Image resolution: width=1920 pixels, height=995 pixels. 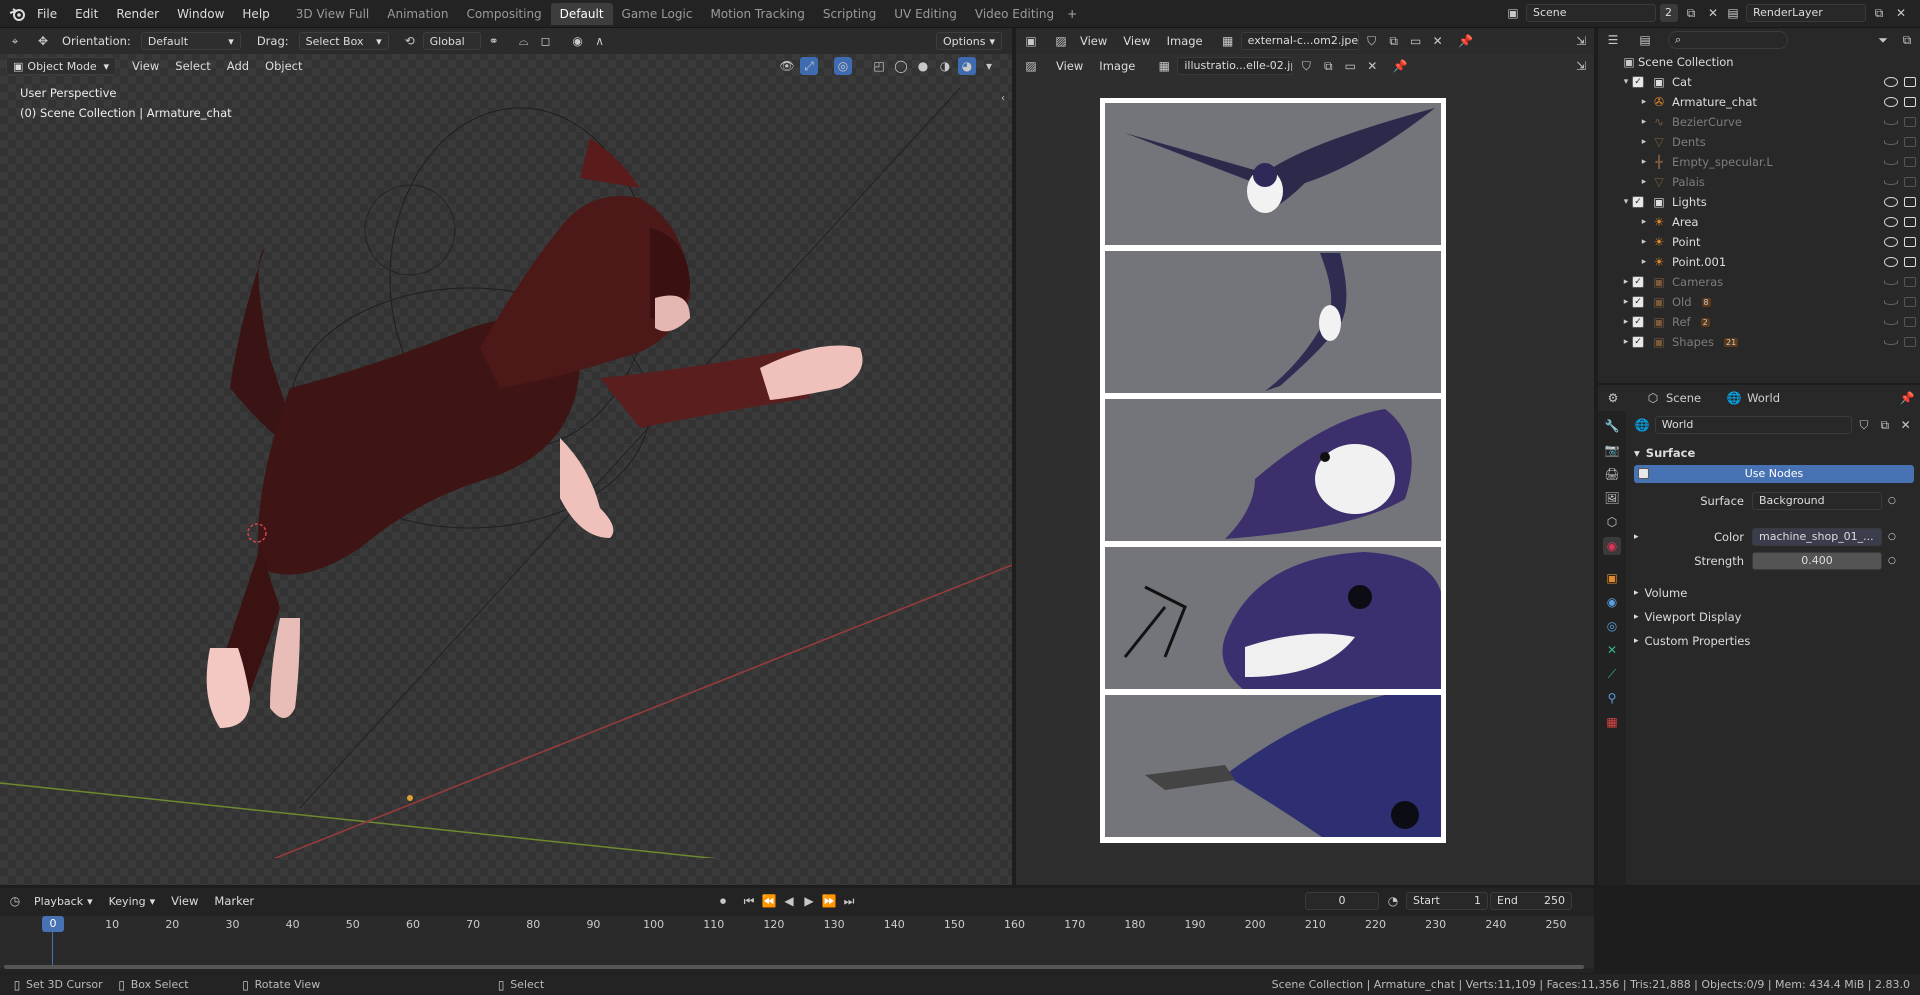 I want to click on record-icon: ⏺, so click(x=723, y=901).